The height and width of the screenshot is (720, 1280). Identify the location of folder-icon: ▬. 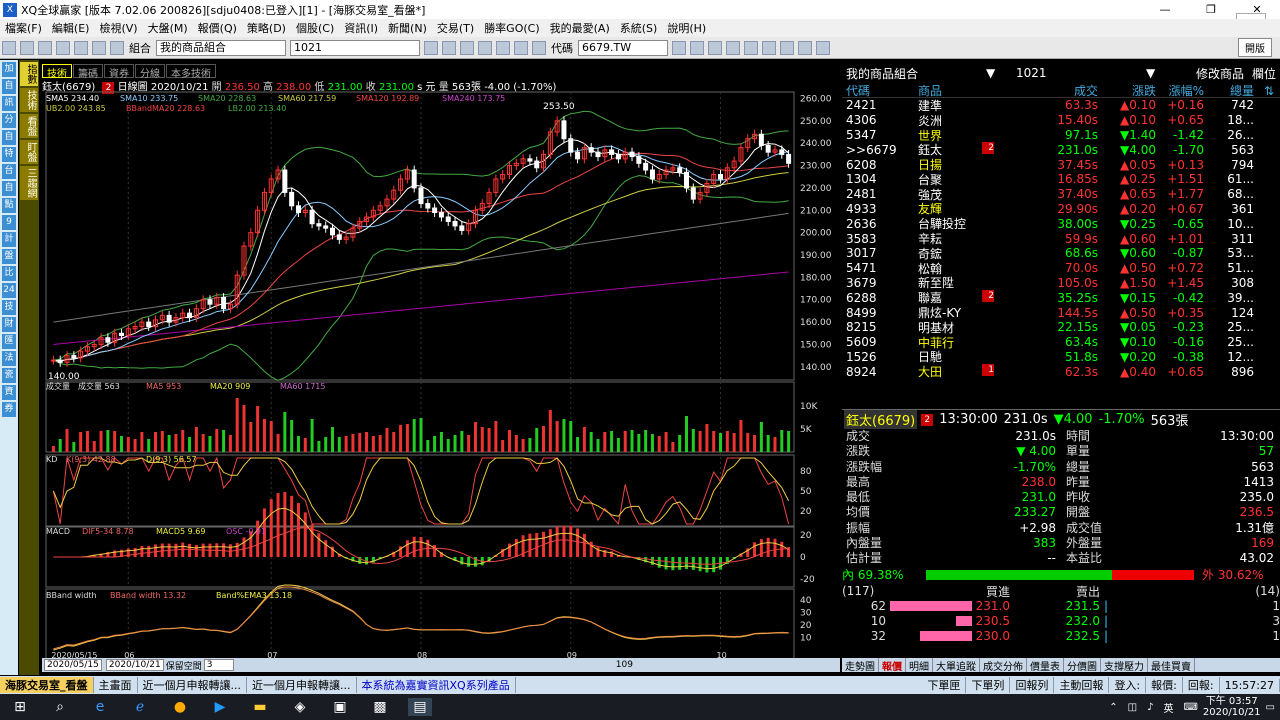
(260, 707).